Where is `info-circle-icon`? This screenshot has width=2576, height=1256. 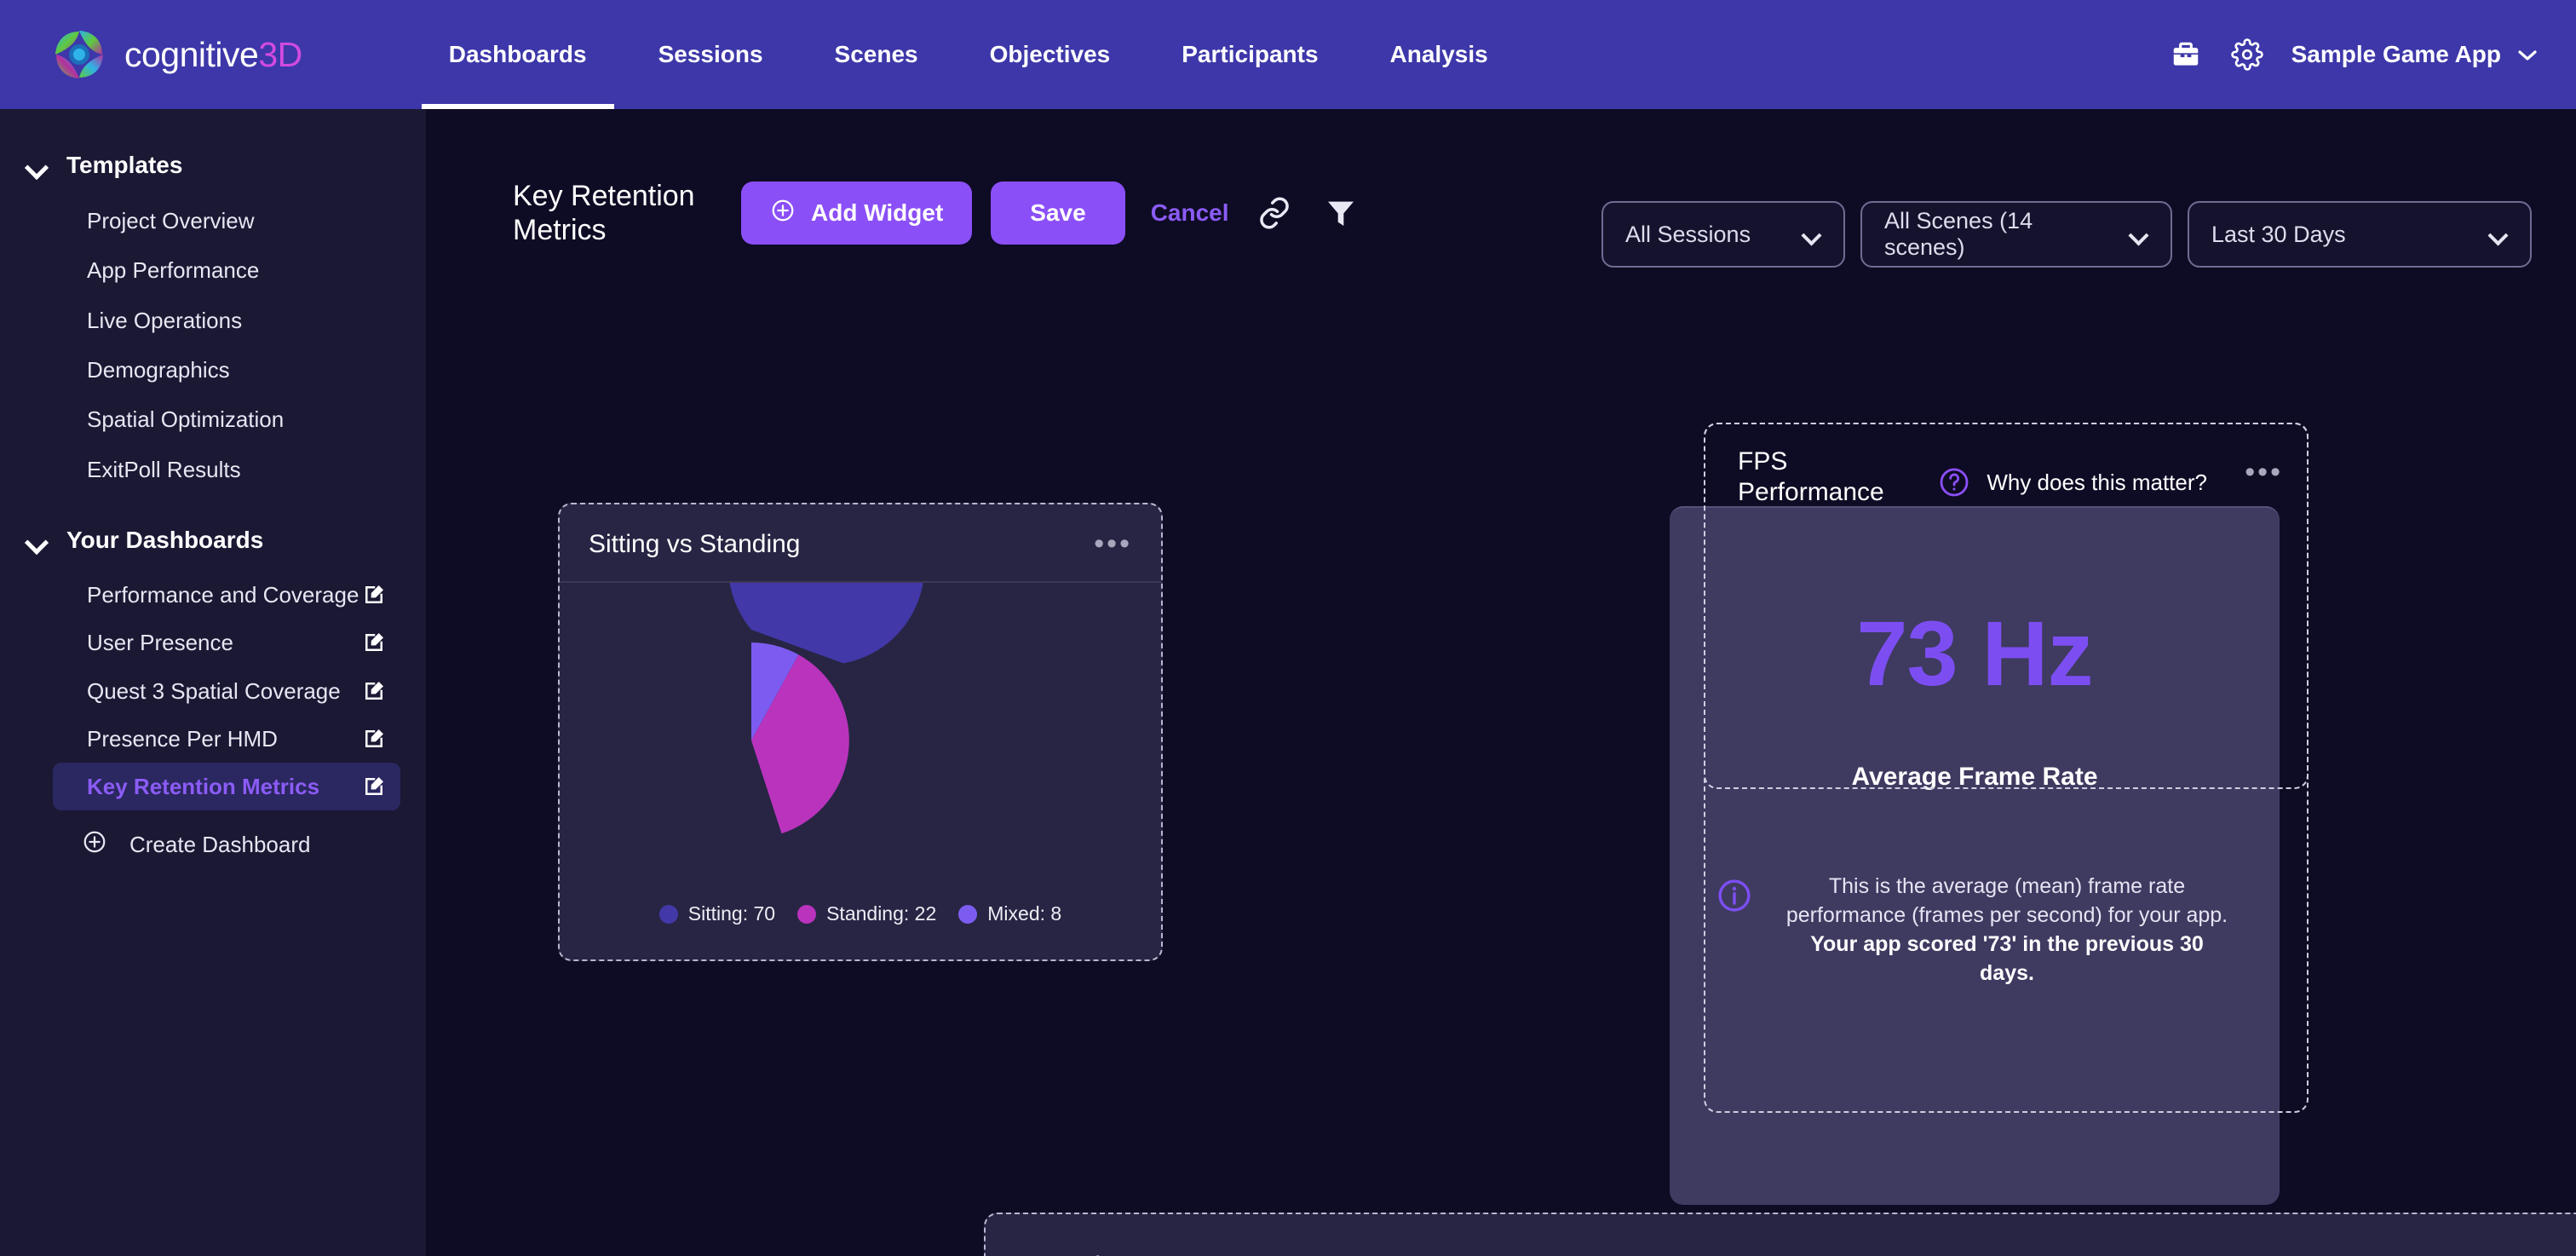 info-circle-icon is located at coordinates (1735, 895).